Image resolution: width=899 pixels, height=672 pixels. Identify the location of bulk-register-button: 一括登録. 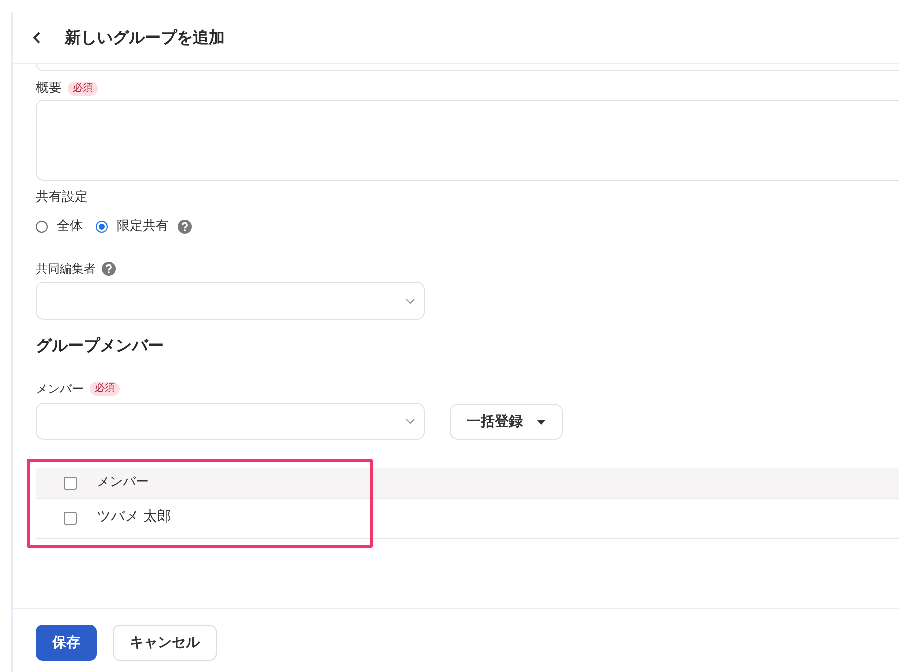
(506, 422).